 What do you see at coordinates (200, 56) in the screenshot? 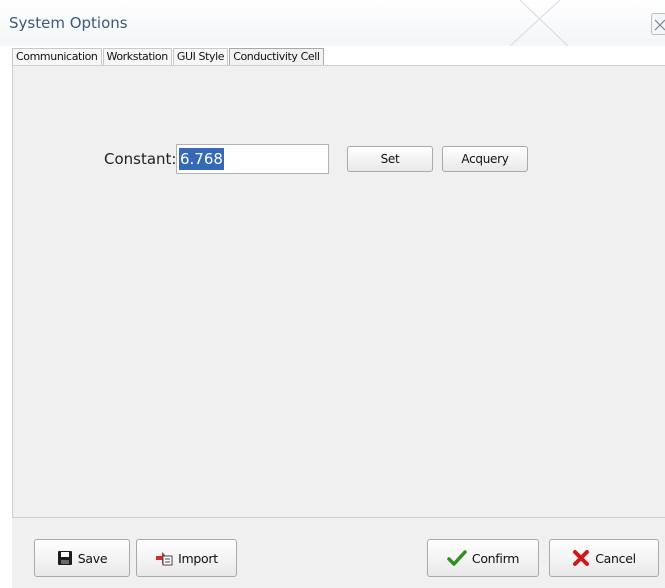
I see `tab-gui-style: GUI Style` at bounding box center [200, 56].